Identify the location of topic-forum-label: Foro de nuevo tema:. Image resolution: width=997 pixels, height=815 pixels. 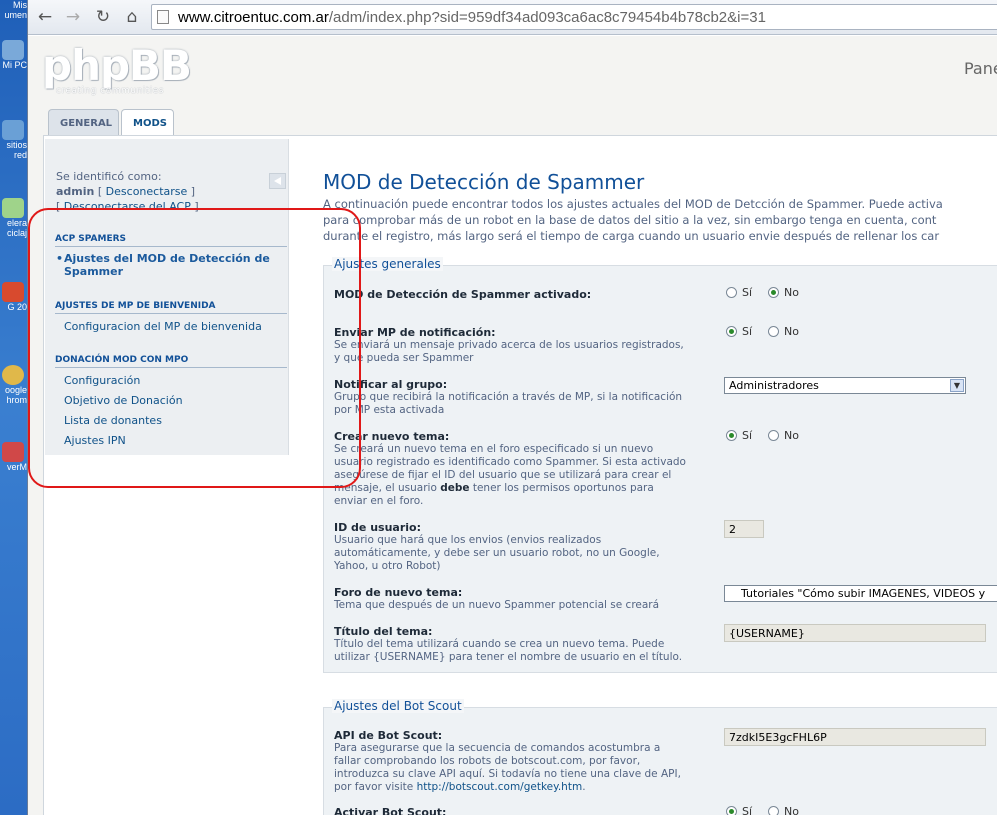
(398, 592).